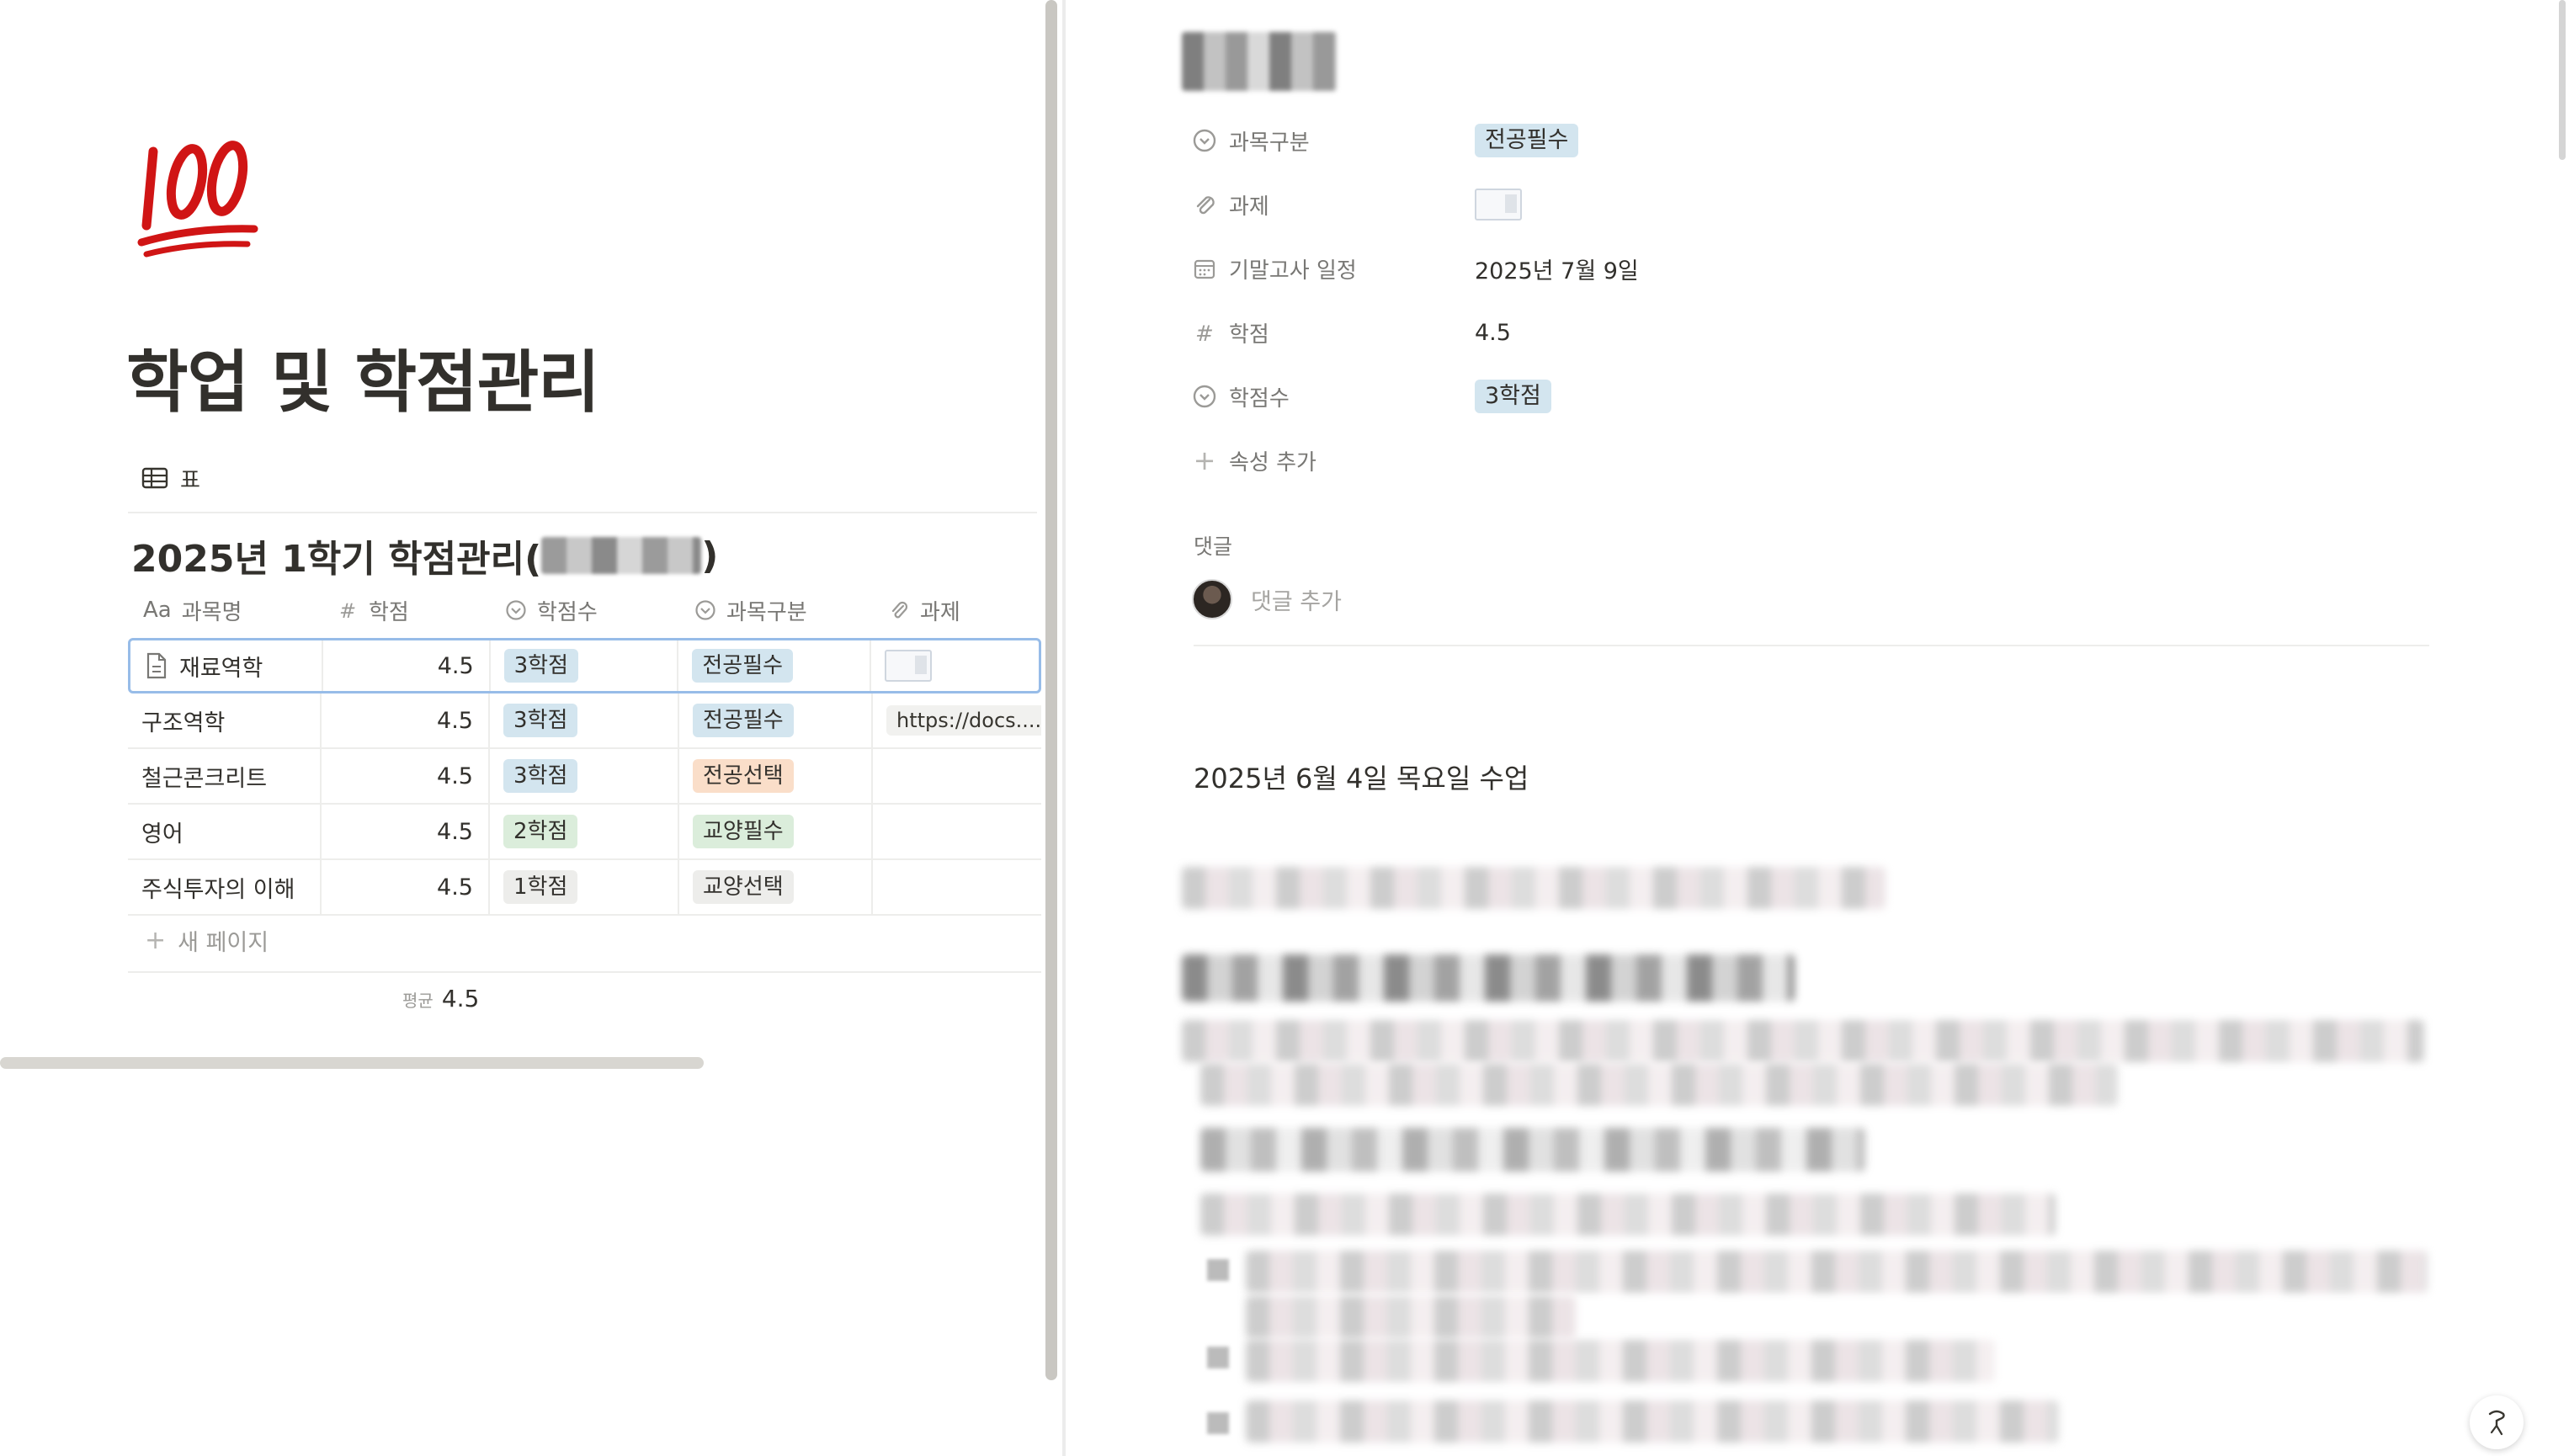  What do you see at coordinates (1493, 333) in the screenshot?
I see `property-value: 4.5` at bounding box center [1493, 333].